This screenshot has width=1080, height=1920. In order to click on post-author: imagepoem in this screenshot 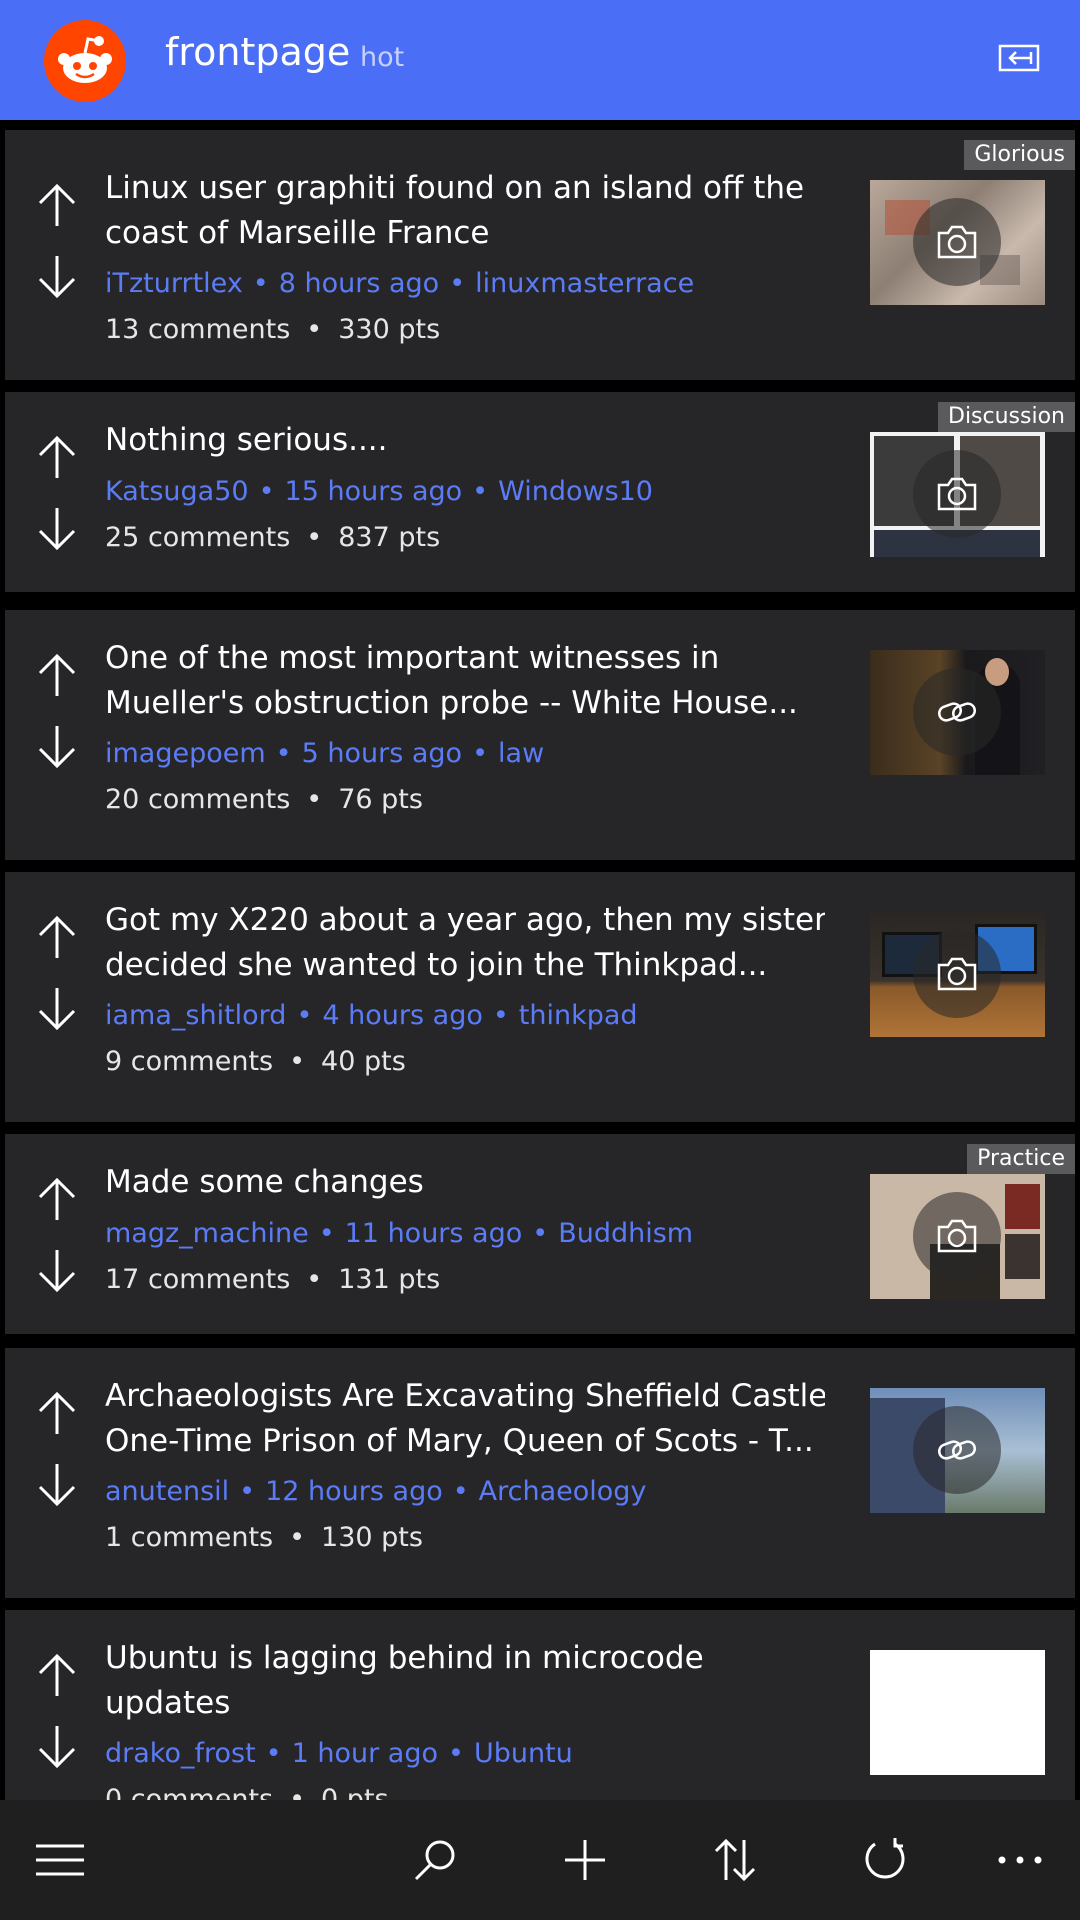, I will do `click(185, 753)`.